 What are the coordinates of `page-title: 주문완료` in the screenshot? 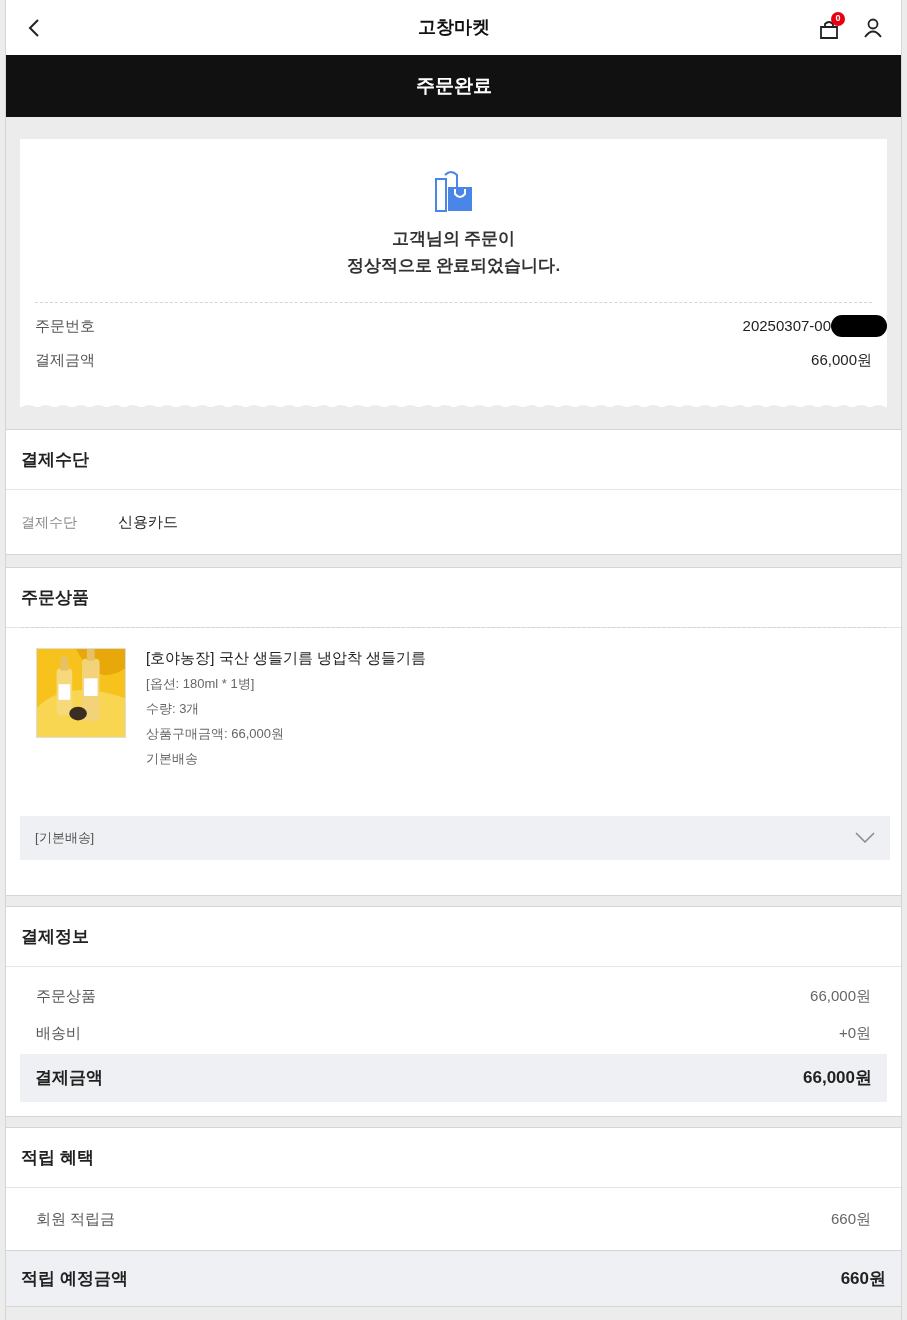 It's located at (453, 85).